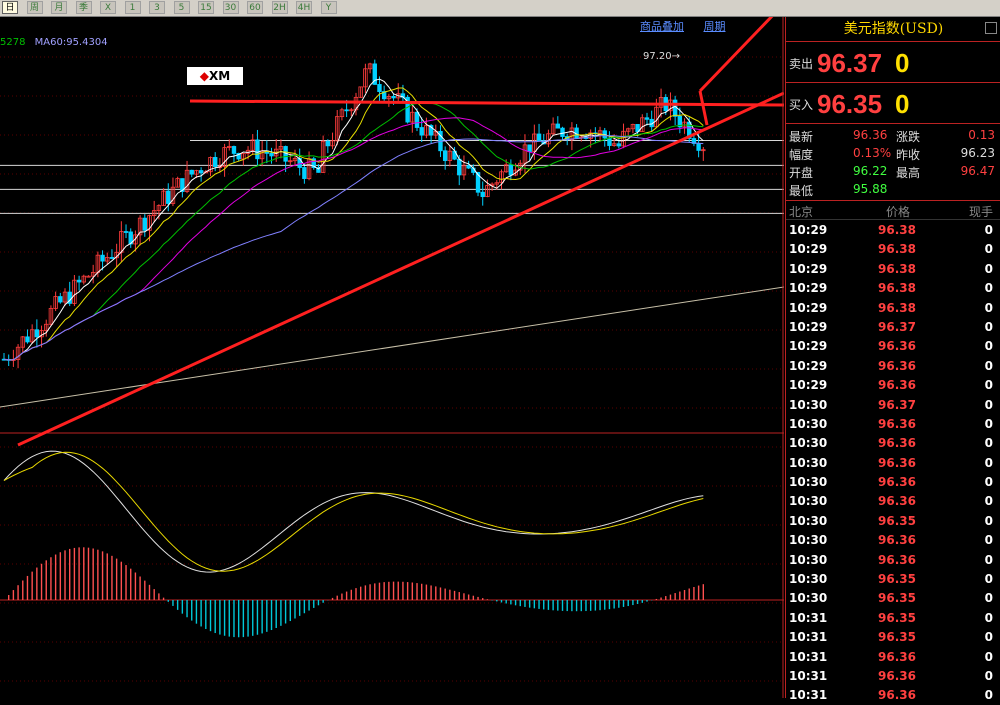 The image size is (1000, 705). I want to click on period-button: 日, so click(10, 7).